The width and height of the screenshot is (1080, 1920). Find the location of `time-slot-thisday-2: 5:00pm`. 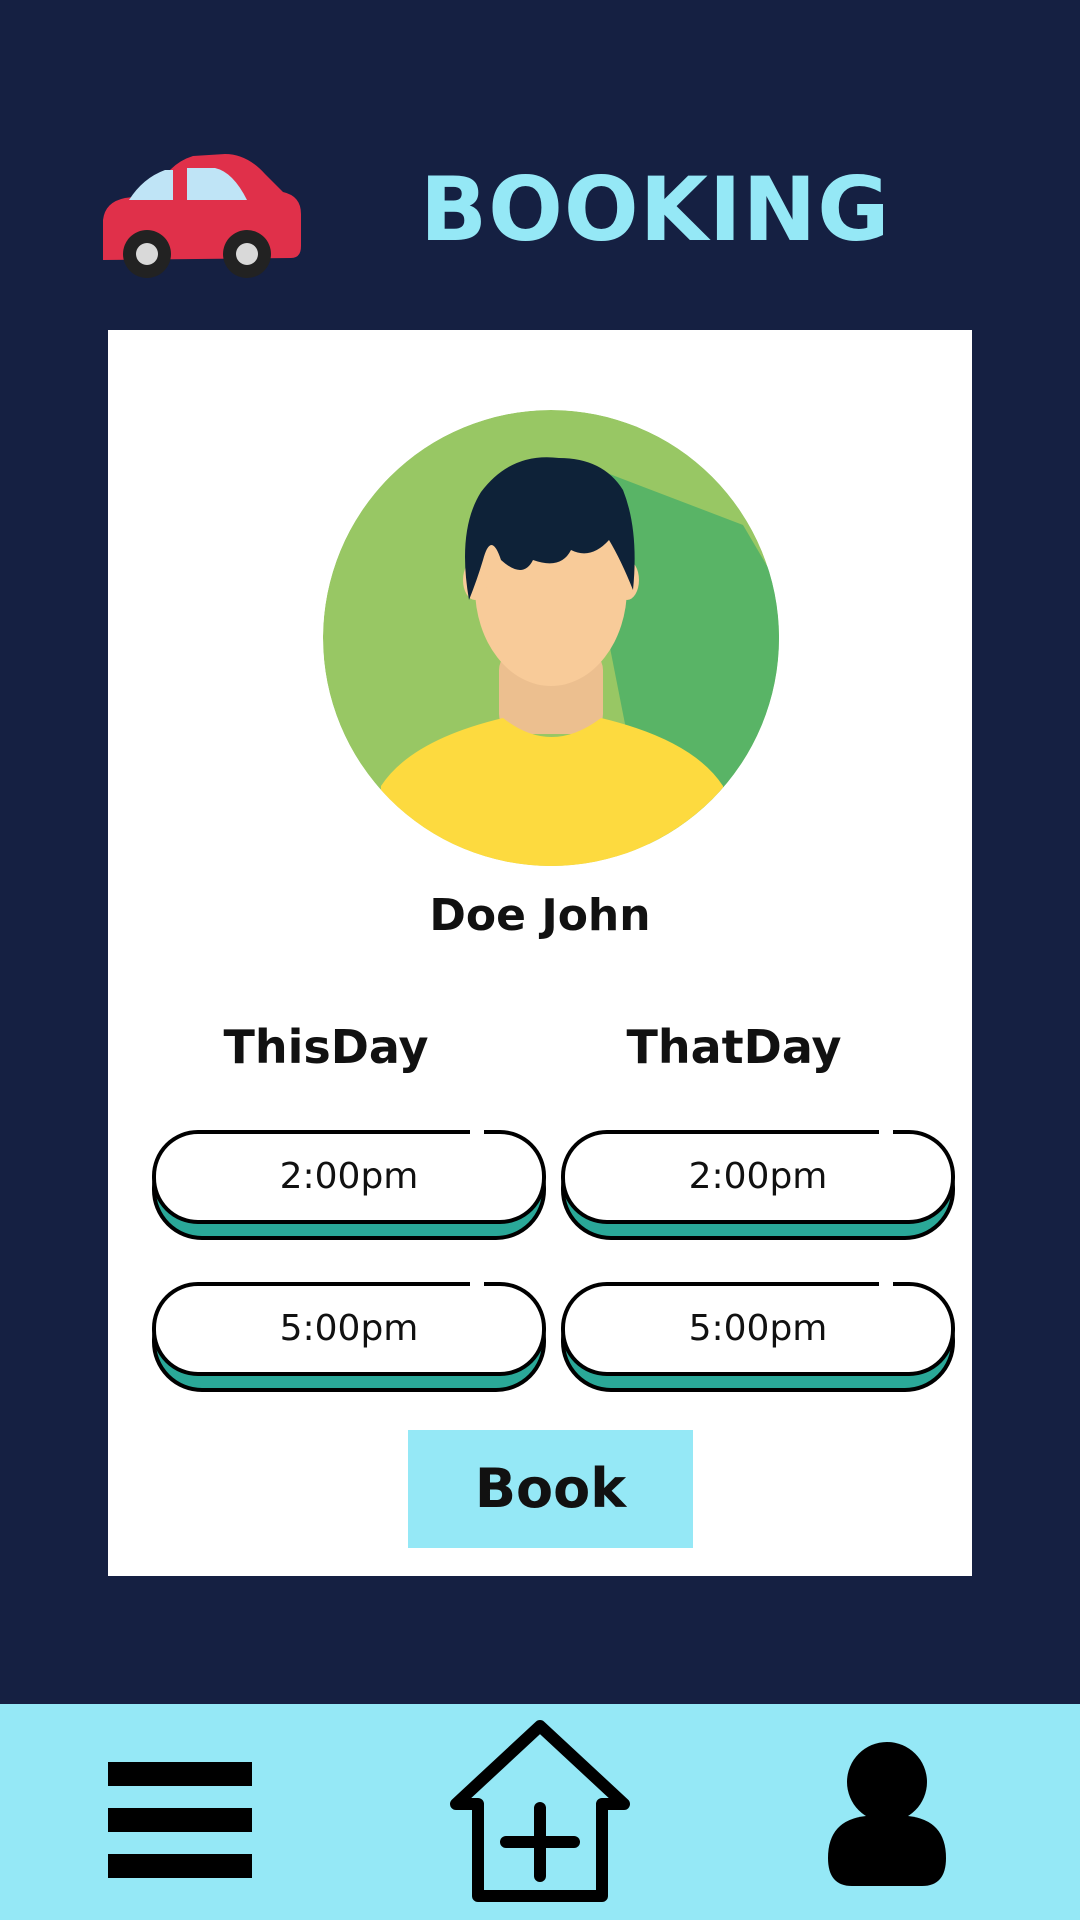

time-slot-thisday-2: 5:00pm is located at coordinates (349, 1336).